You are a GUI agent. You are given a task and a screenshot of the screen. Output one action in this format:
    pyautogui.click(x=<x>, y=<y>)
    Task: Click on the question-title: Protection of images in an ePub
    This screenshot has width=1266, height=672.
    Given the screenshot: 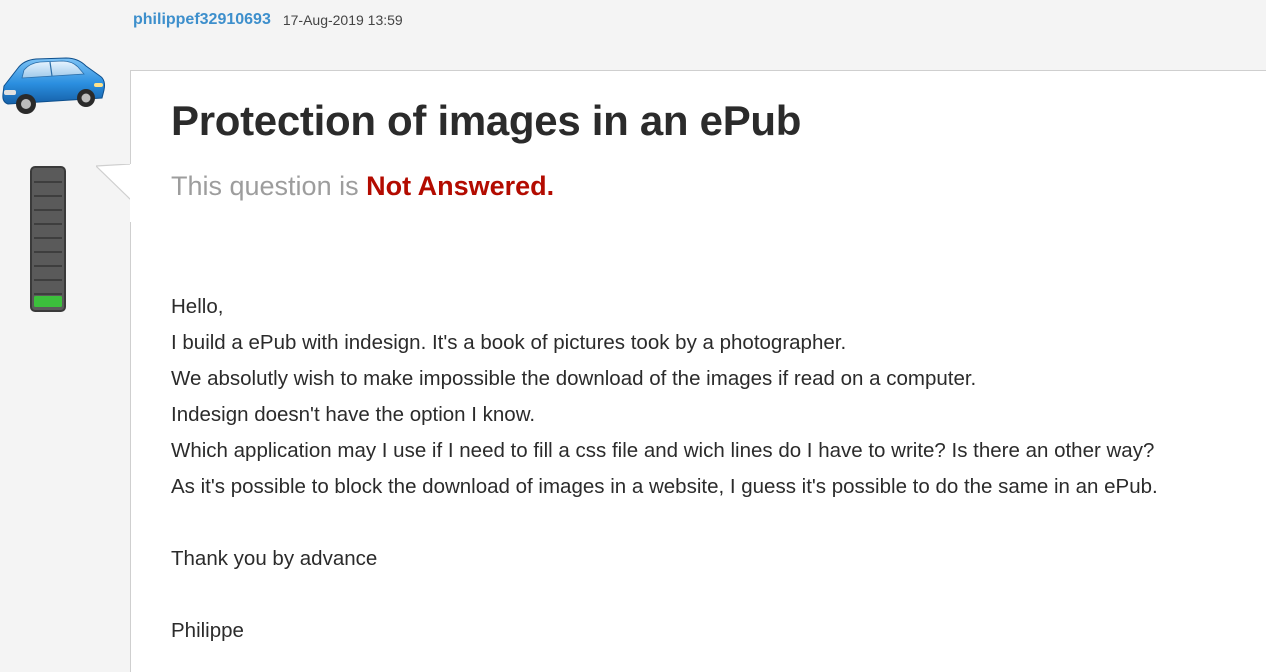 What is the action you would take?
    pyautogui.click(x=486, y=120)
    